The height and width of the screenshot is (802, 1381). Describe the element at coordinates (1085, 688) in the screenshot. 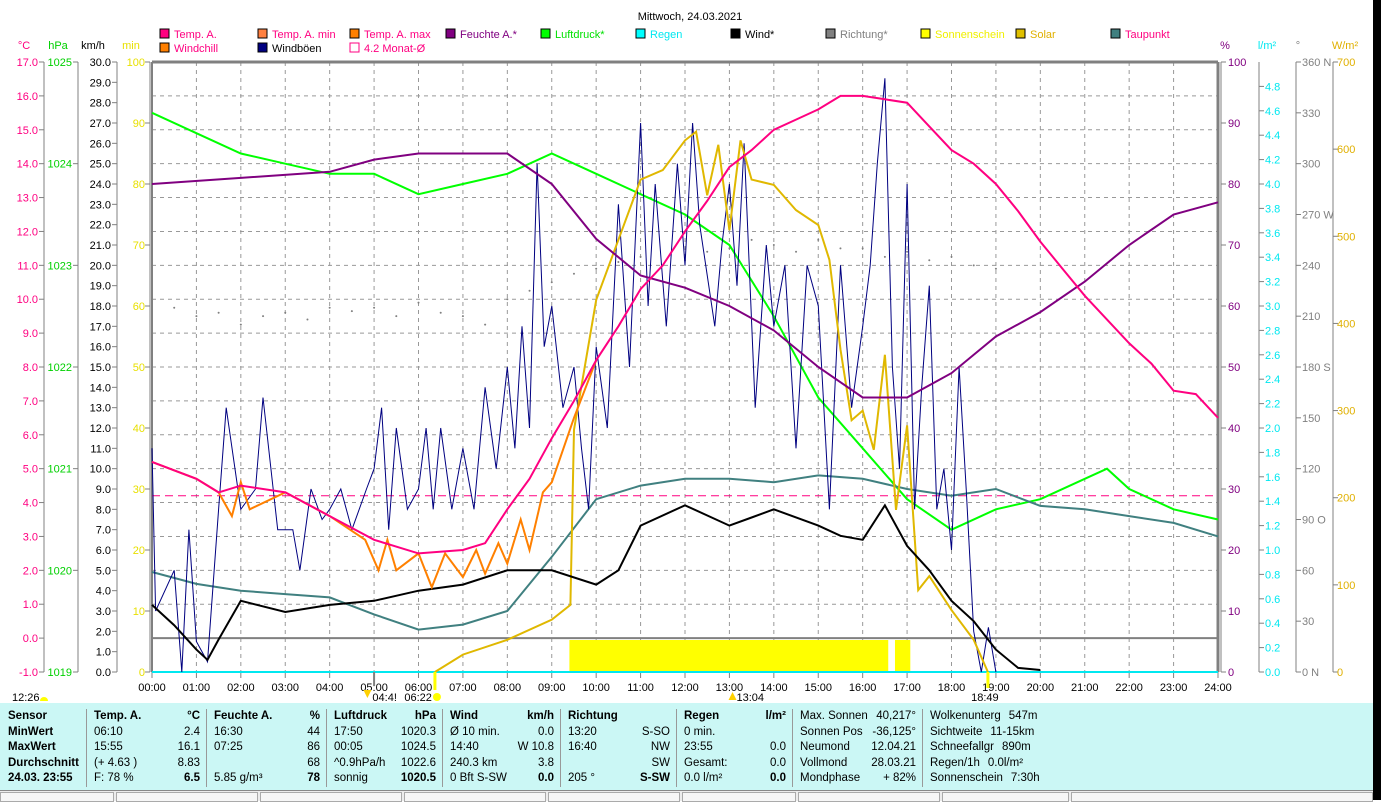

I see `x-tick-label: 21:00` at that location.